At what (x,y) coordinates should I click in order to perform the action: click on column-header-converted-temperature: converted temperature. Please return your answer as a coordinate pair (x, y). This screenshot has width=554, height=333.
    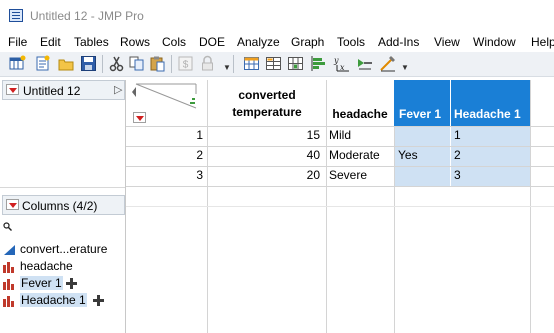
    Looking at the image, I should click on (267, 103).